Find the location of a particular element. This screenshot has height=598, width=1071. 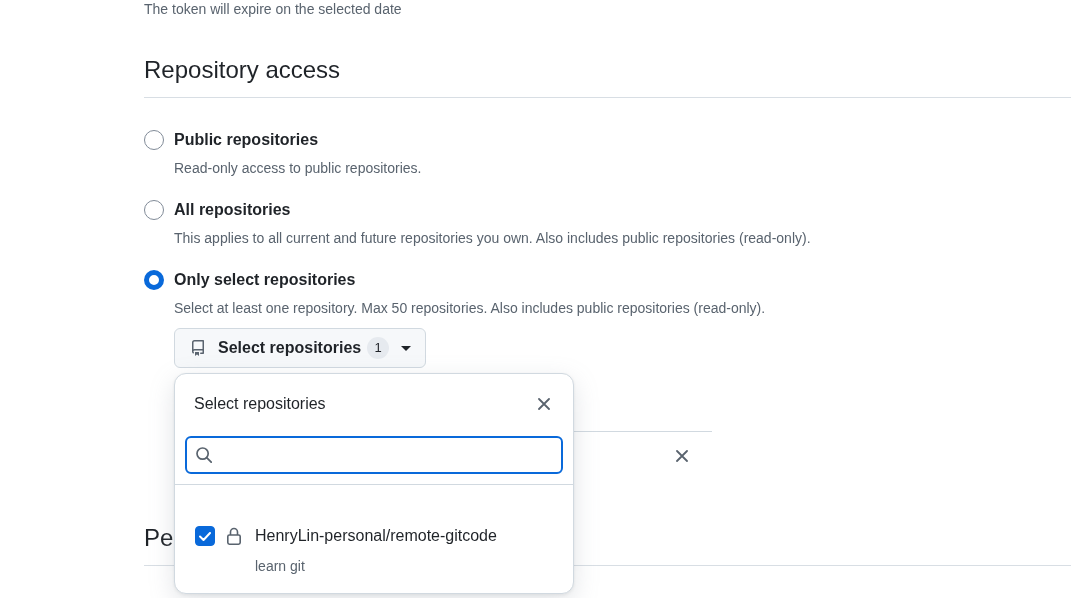

option-label: All repositories is located at coordinates (232, 210).